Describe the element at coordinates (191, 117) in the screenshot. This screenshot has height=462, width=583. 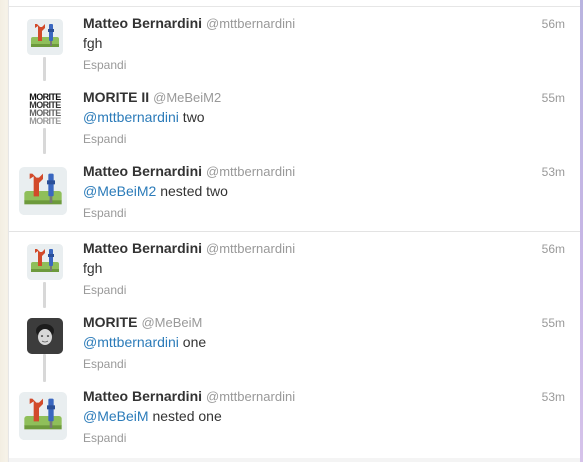
I see `tweet-body: two` at that location.